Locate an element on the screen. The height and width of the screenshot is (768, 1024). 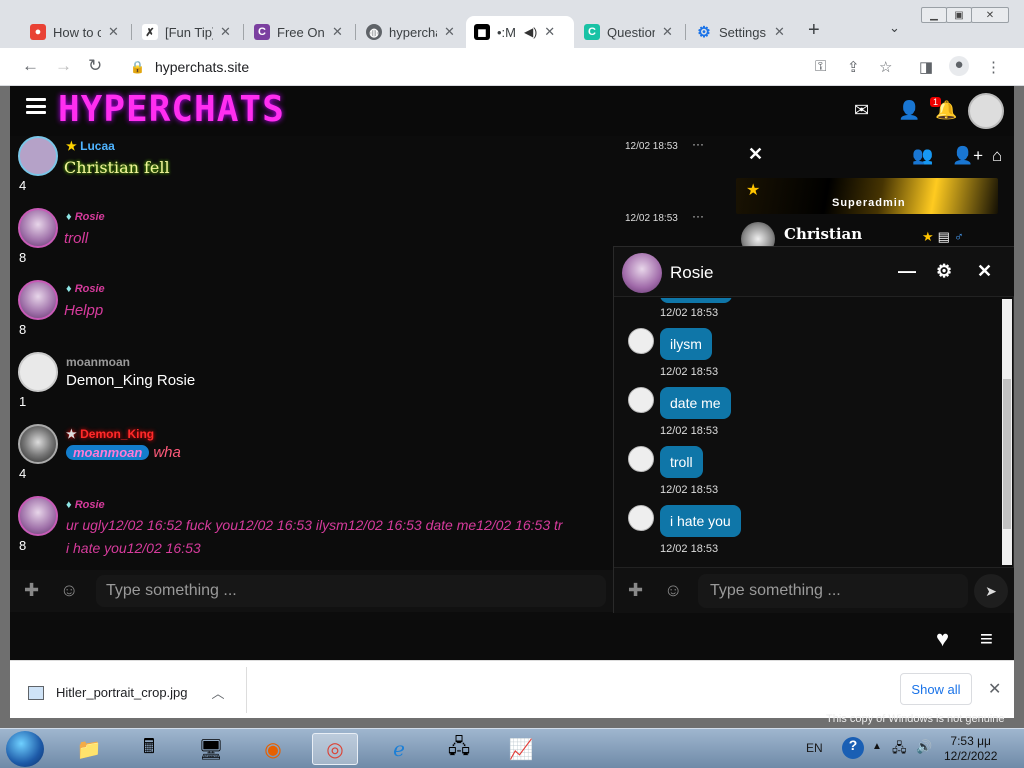
new-tab-button: + is located at coordinates (814, 30).